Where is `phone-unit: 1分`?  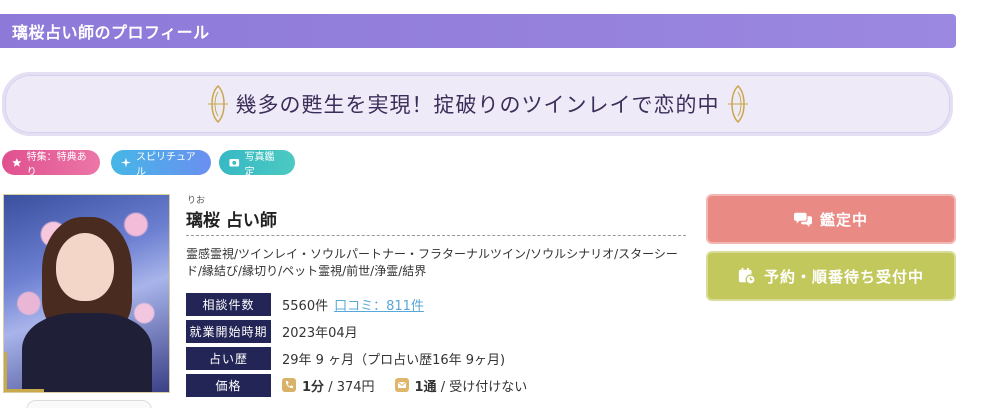 phone-unit: 1分 is located at coordinates (313, 387).